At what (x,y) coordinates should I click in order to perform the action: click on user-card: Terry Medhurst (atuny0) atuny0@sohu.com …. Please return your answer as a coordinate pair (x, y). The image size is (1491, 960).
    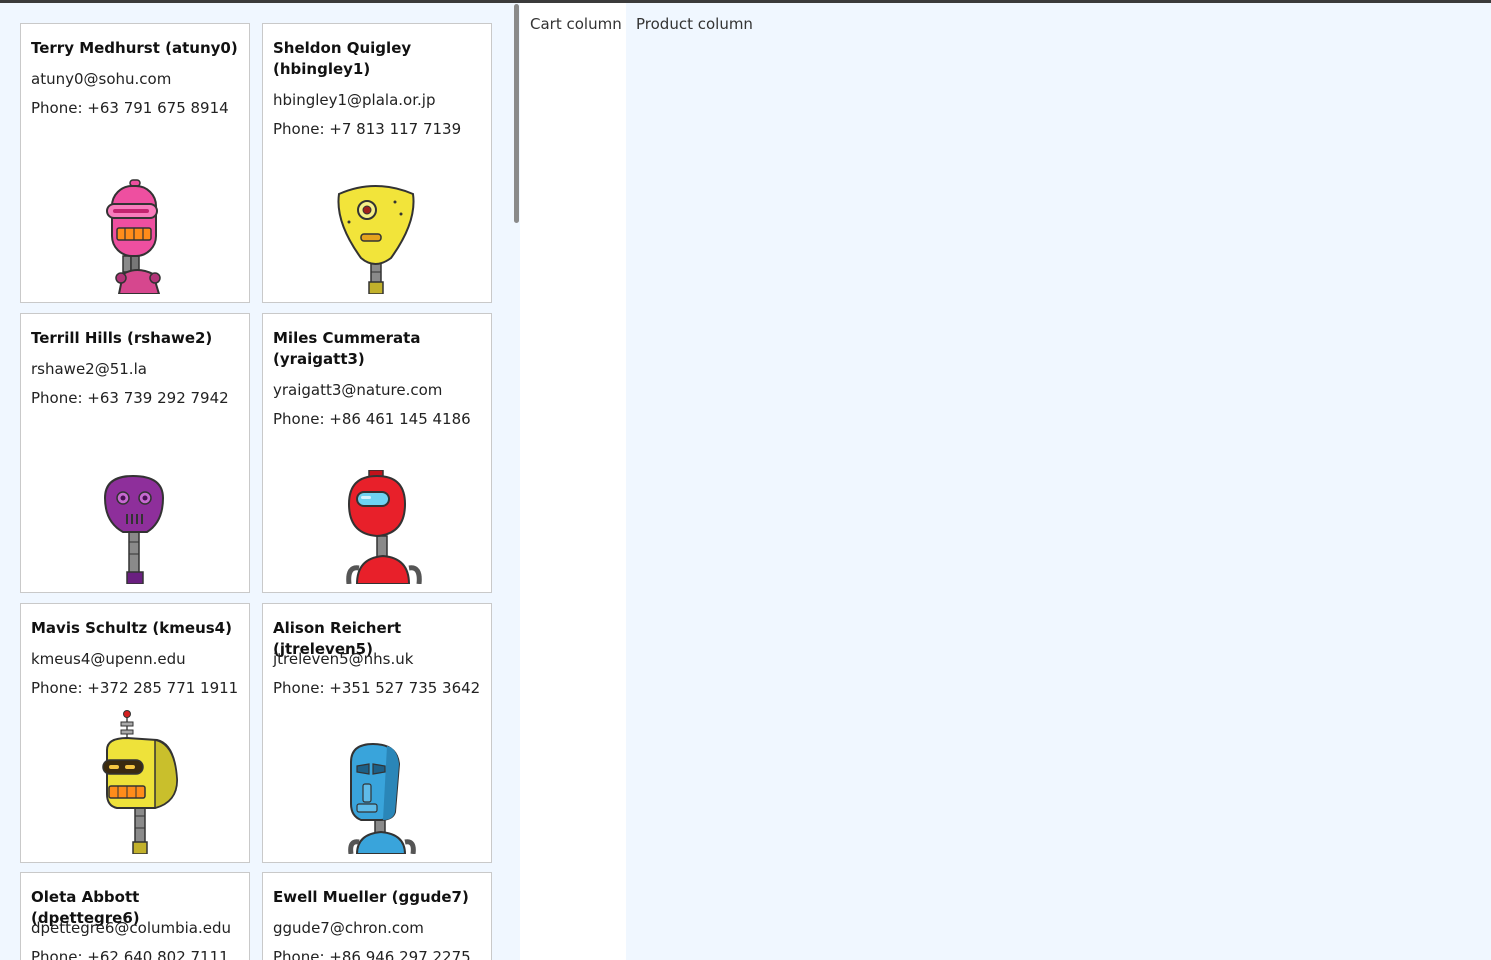
    Looking at the image, I should click on (135, 163).